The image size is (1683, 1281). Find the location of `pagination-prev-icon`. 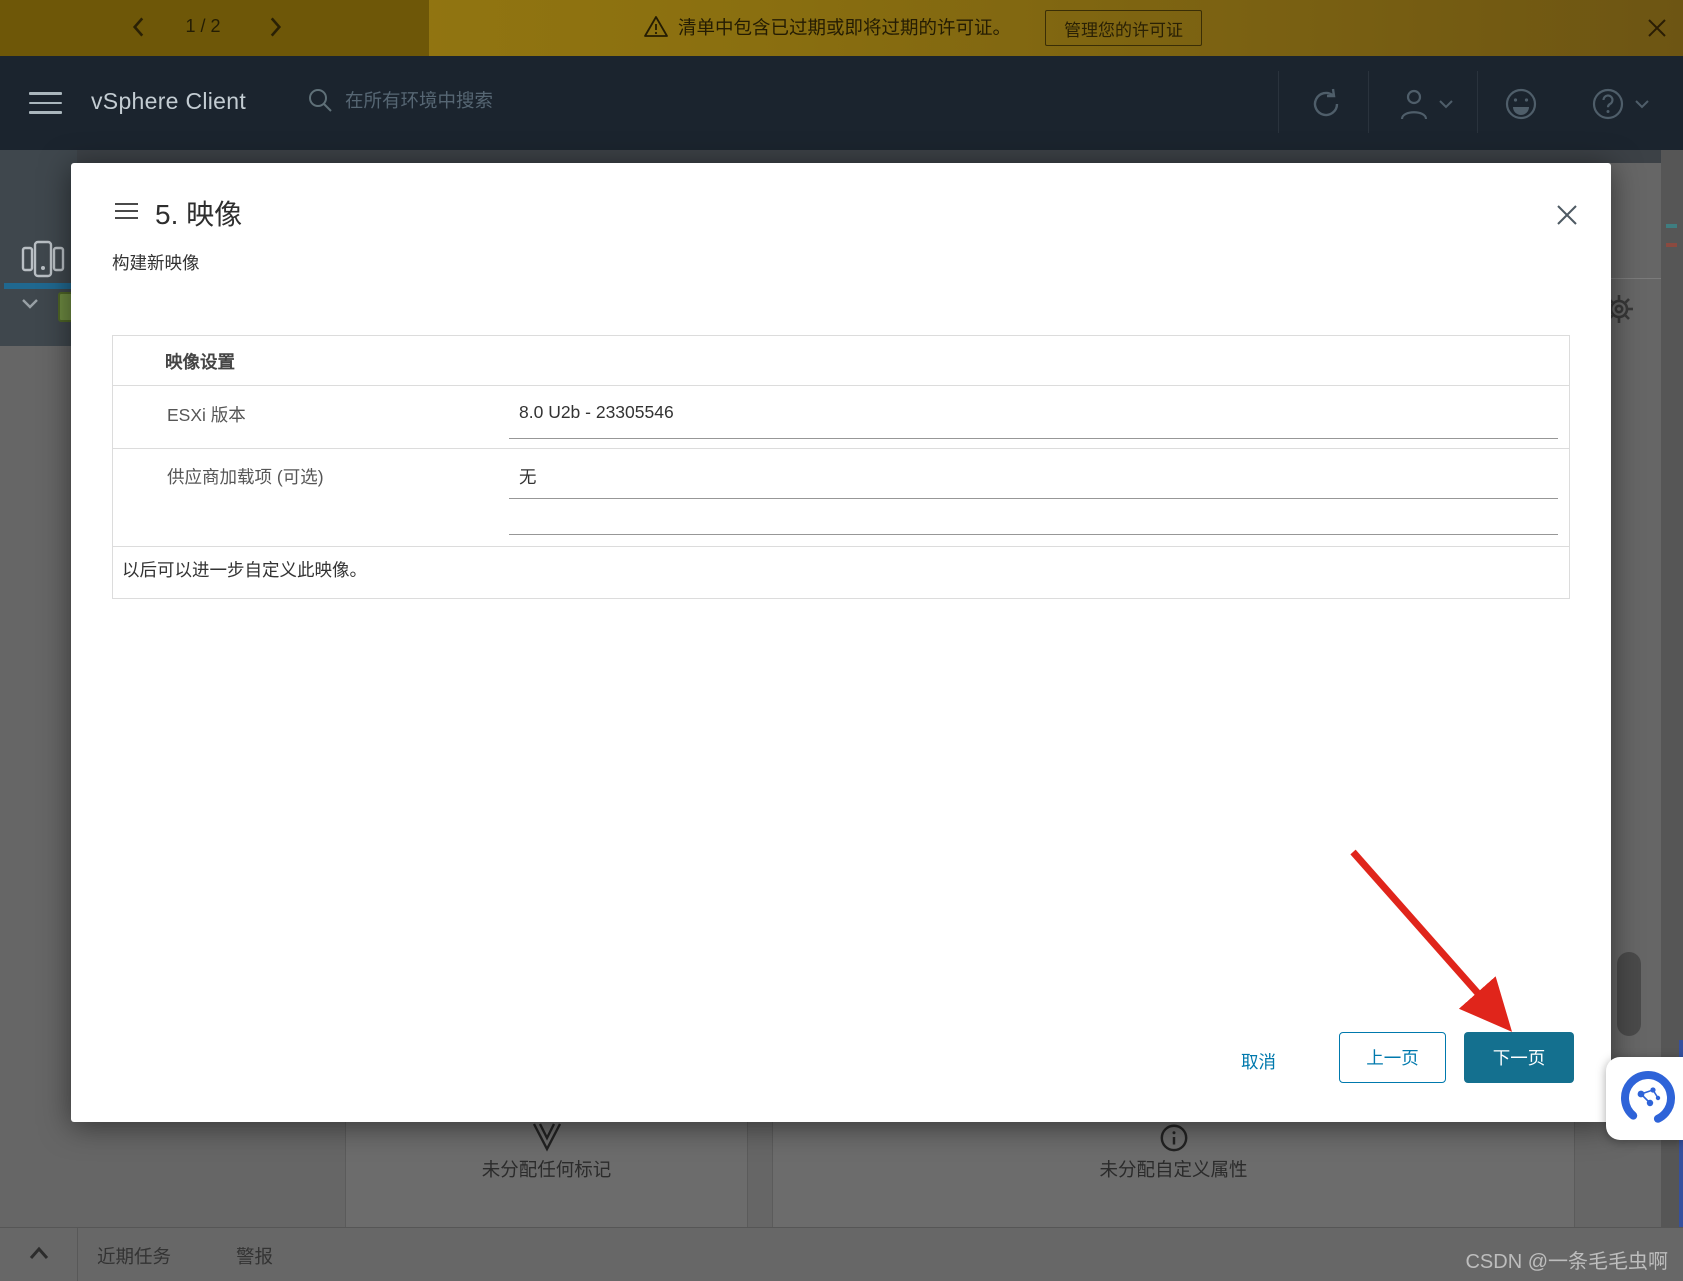

pagination-prev-icon is located at coordinates (139, 27).